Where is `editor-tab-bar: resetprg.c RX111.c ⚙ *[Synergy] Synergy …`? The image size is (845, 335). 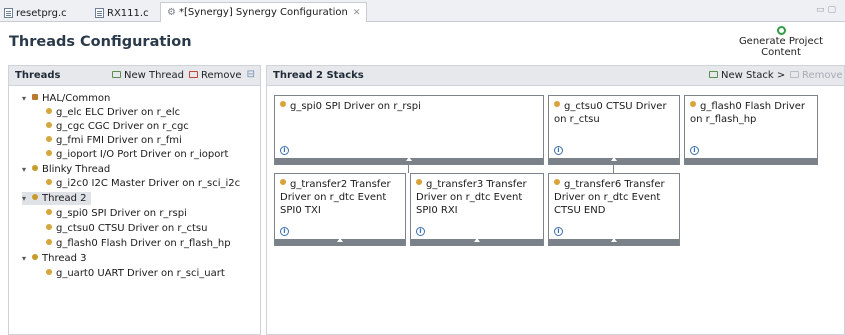
editor-tab-bar: resetprg.c RX111.c ⚙ *[Synergy] Synergy … is located at coordinates (422, 11).